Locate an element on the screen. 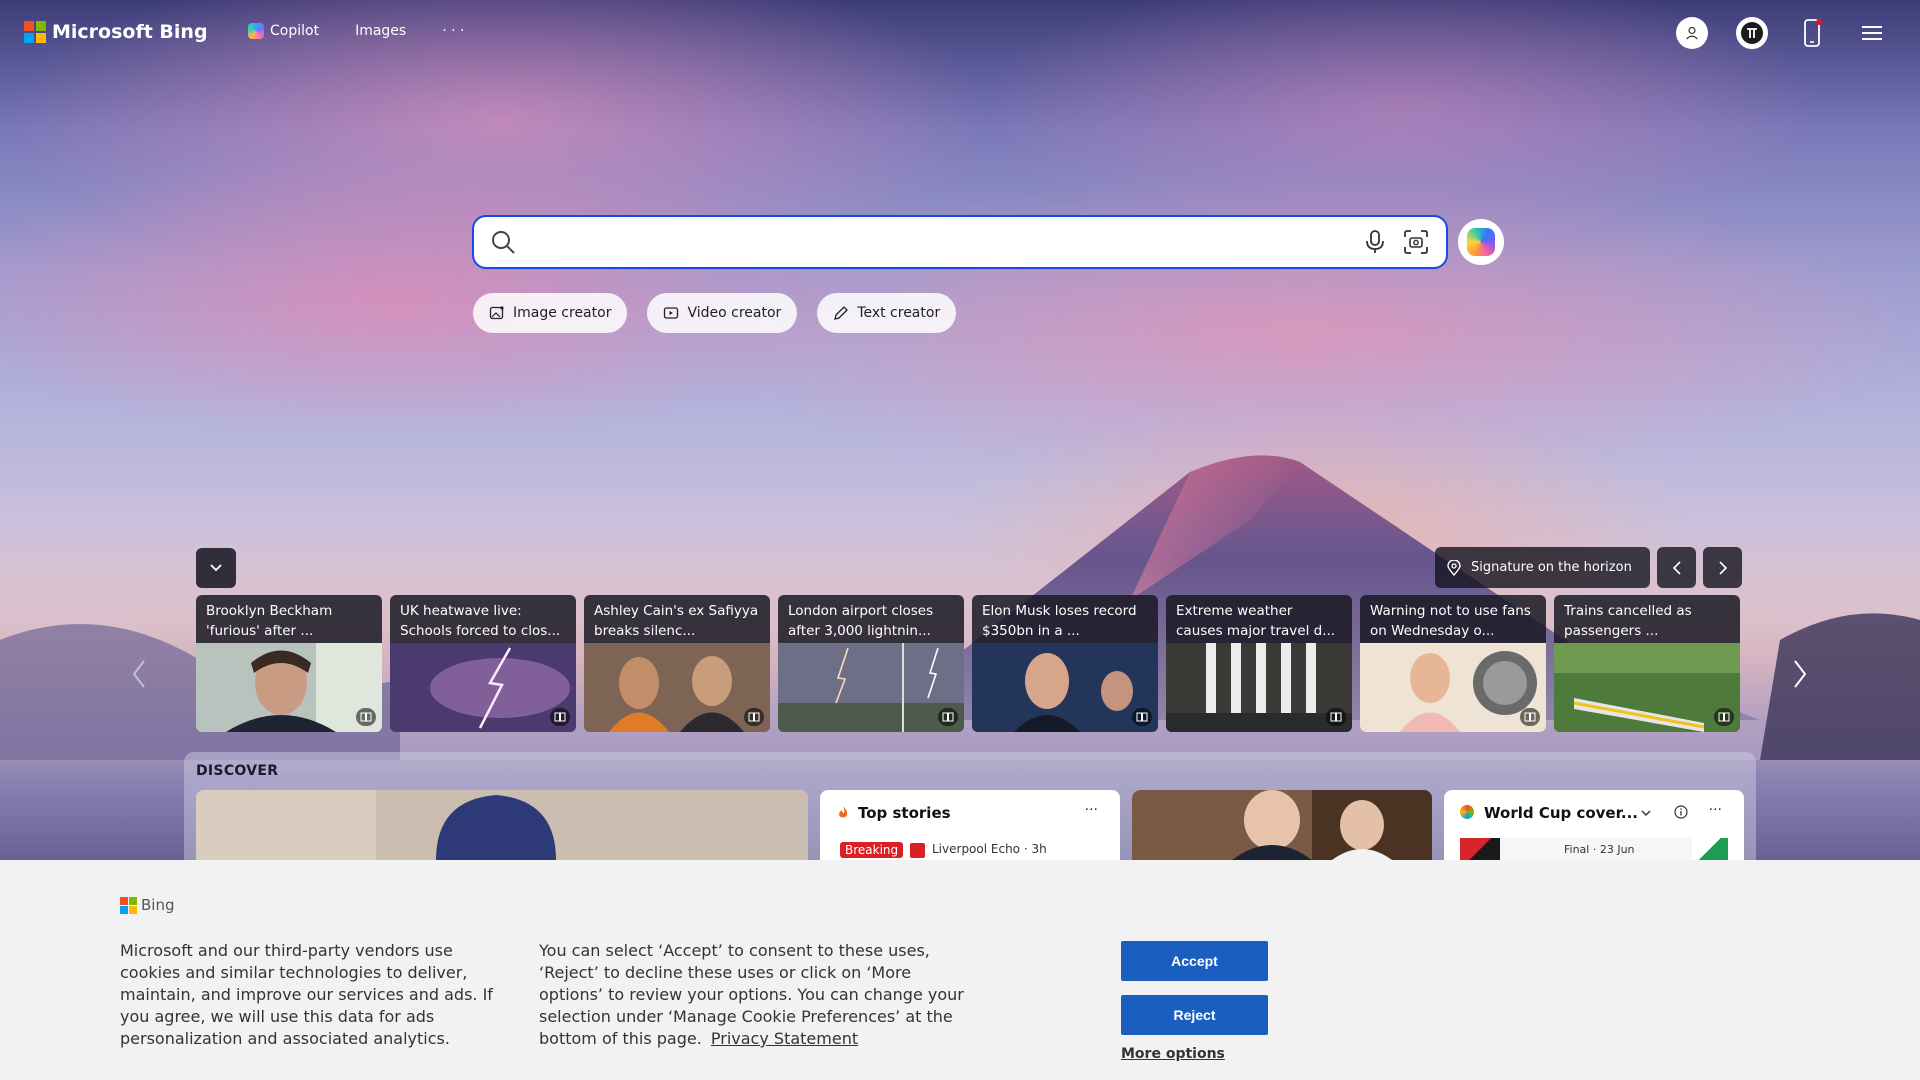  privacy-statement-link: Privacy Statement is located at coordinates (784, 1038).